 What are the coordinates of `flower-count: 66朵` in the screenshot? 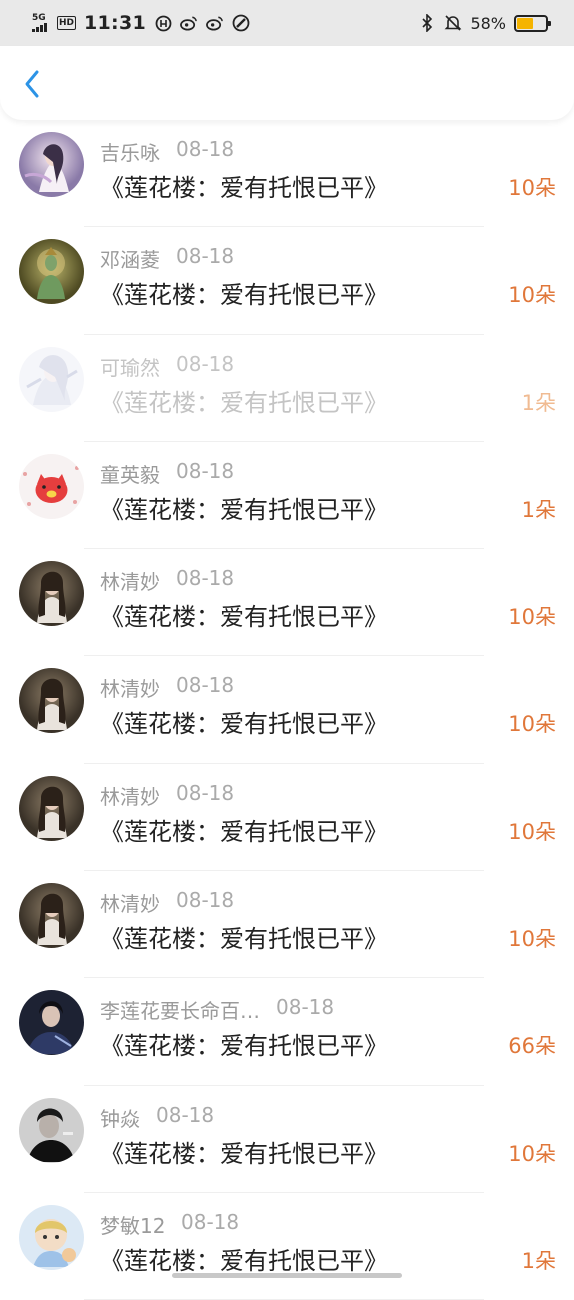 It's located at (532, 1046).